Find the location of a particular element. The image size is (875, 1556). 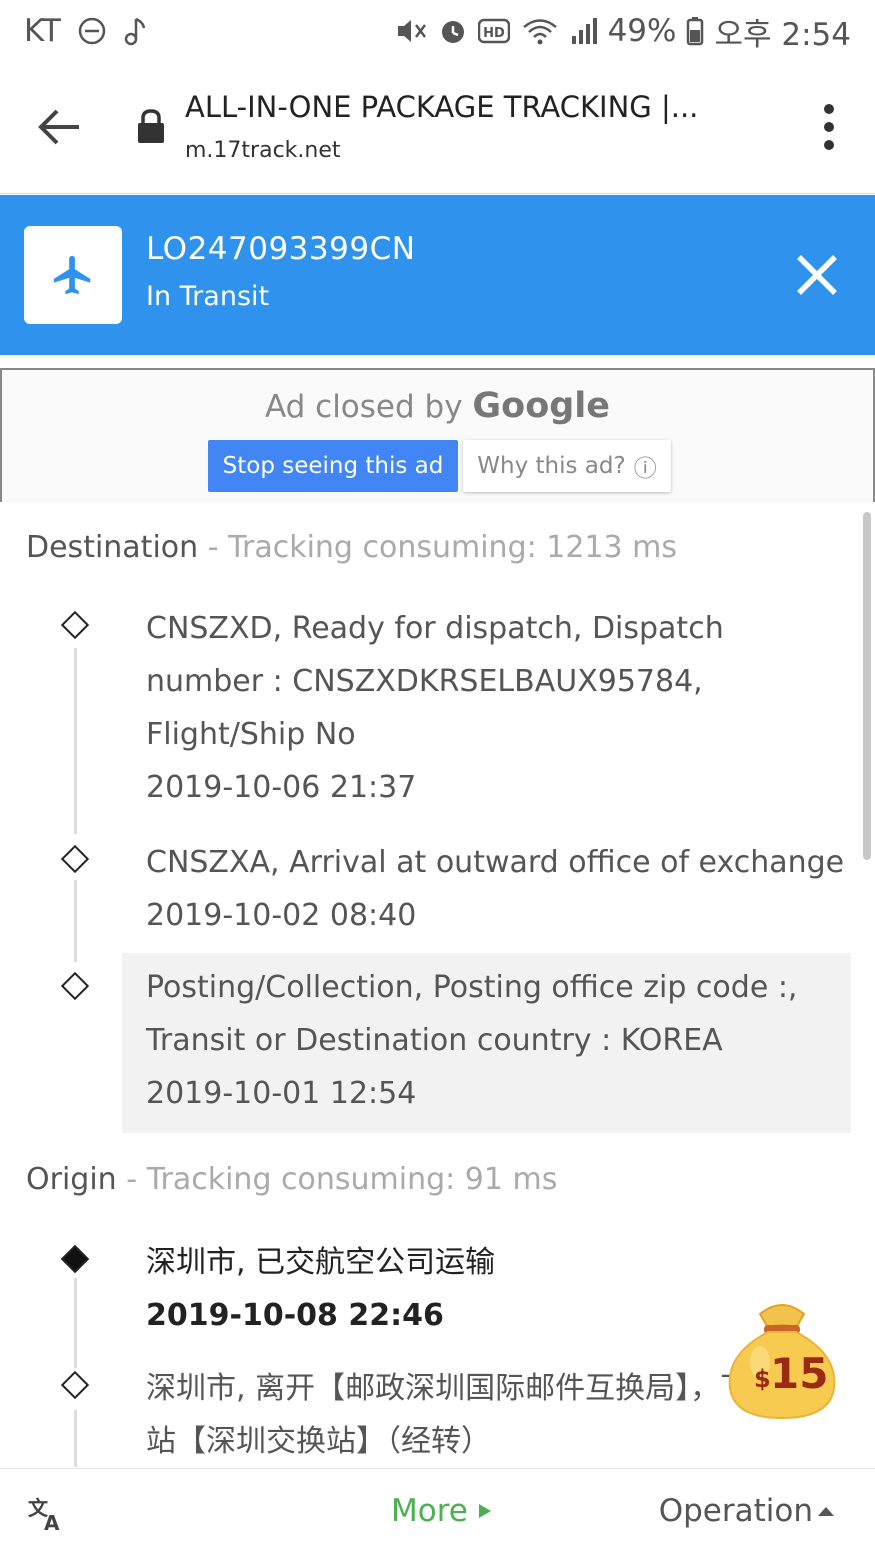

bottom-toolbar: 文 A More Operation is located at coordinates (437, 1512).